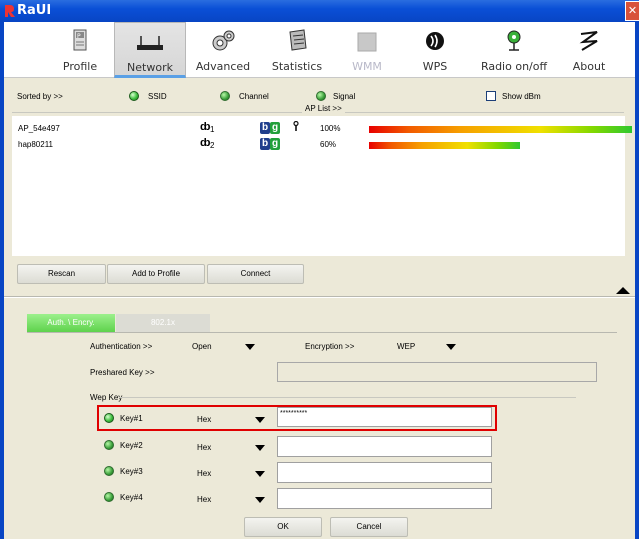 Image resolution: width=639 pixels, height=539 pixels. I want to click on key2-field, so click(384, 446).